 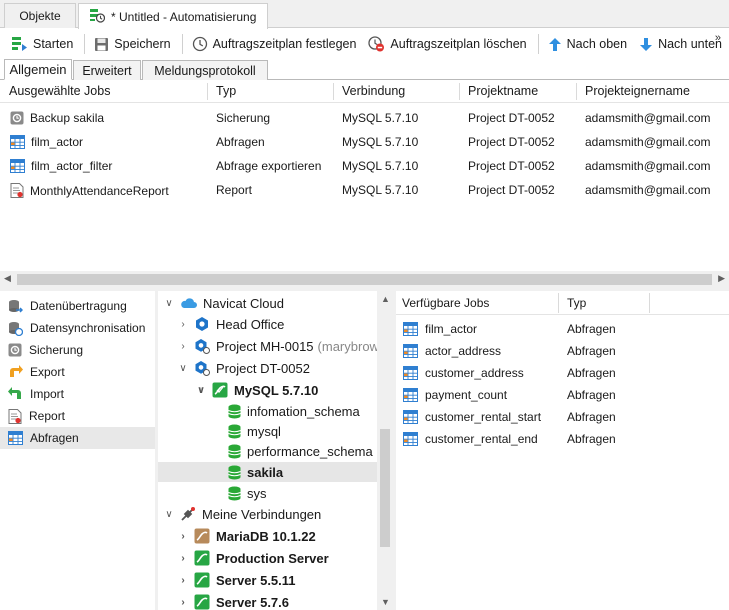 I want to click on delete-schedule-label: Auftragszeitplan löschen, so click(x=458, y=44).